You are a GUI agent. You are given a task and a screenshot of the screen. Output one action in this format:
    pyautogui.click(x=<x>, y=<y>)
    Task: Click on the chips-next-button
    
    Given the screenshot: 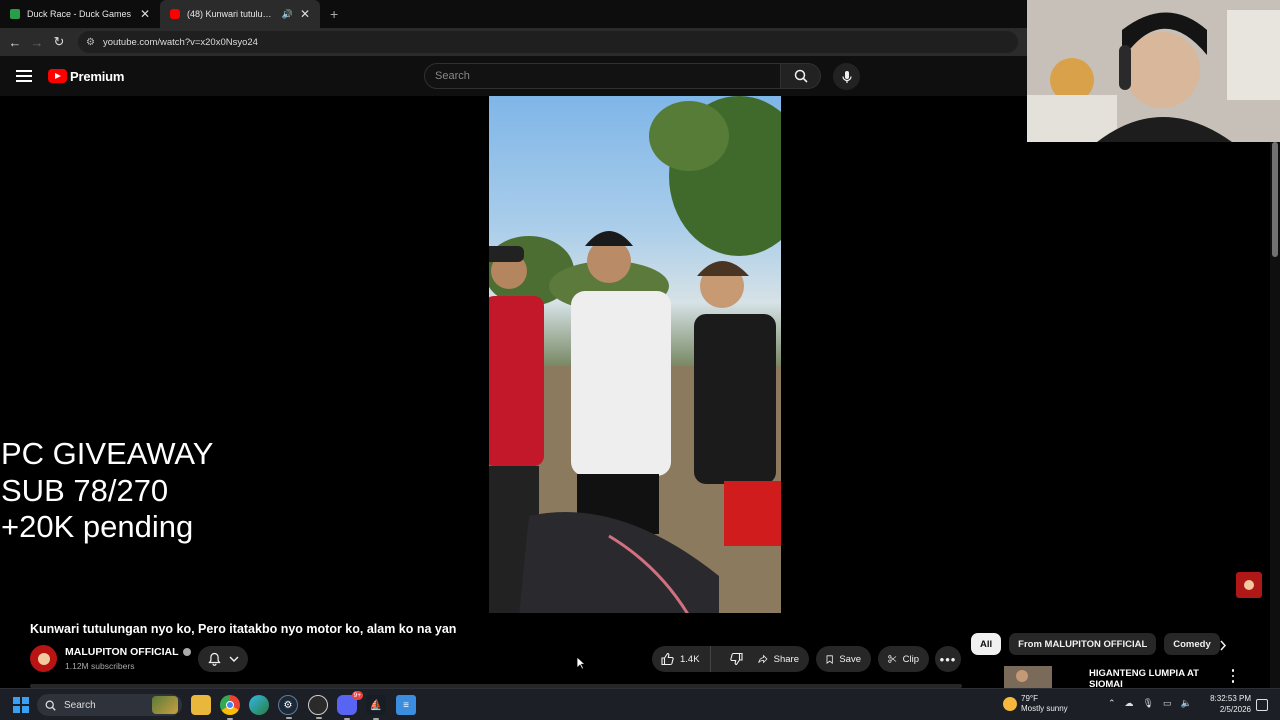 What is the action you would take?
    pyautogui.click(x=1223, y=645)
    